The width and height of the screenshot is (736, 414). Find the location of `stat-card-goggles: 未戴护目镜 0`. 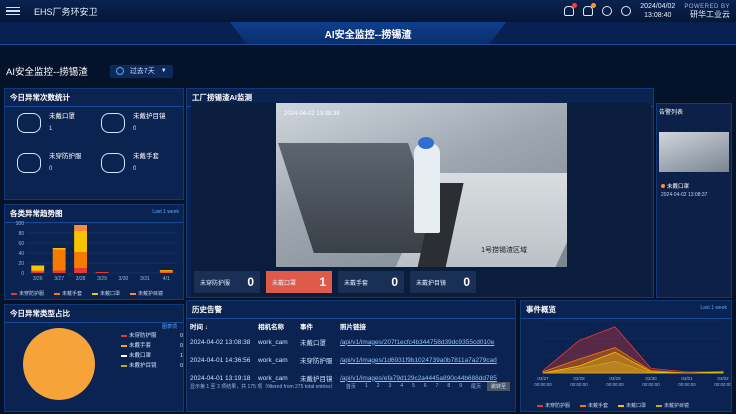

stat-card-goggles: 未戴护目镜 0 is located at coordinates (443, 282).